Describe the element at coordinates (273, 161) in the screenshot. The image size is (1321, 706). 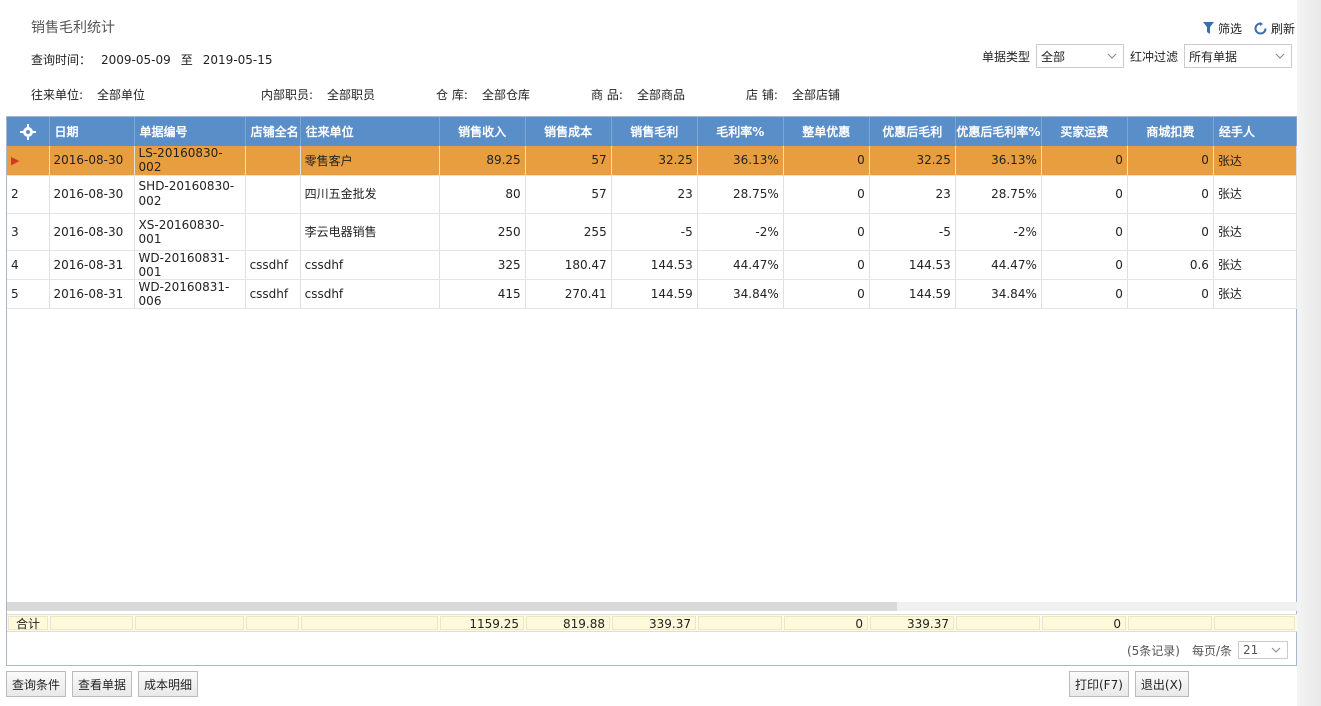
I see `table-cell` at that location.